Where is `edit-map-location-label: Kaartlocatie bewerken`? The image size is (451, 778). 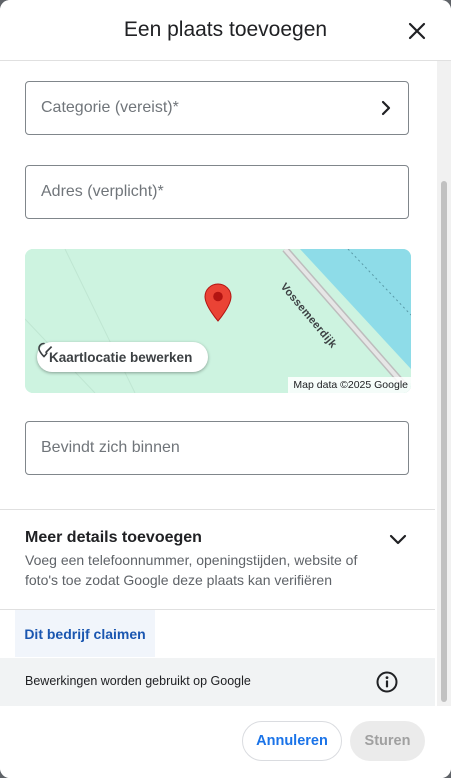
edit-map-location-label: Kaartlocatie bewerken is located at coordinates (121, 357).